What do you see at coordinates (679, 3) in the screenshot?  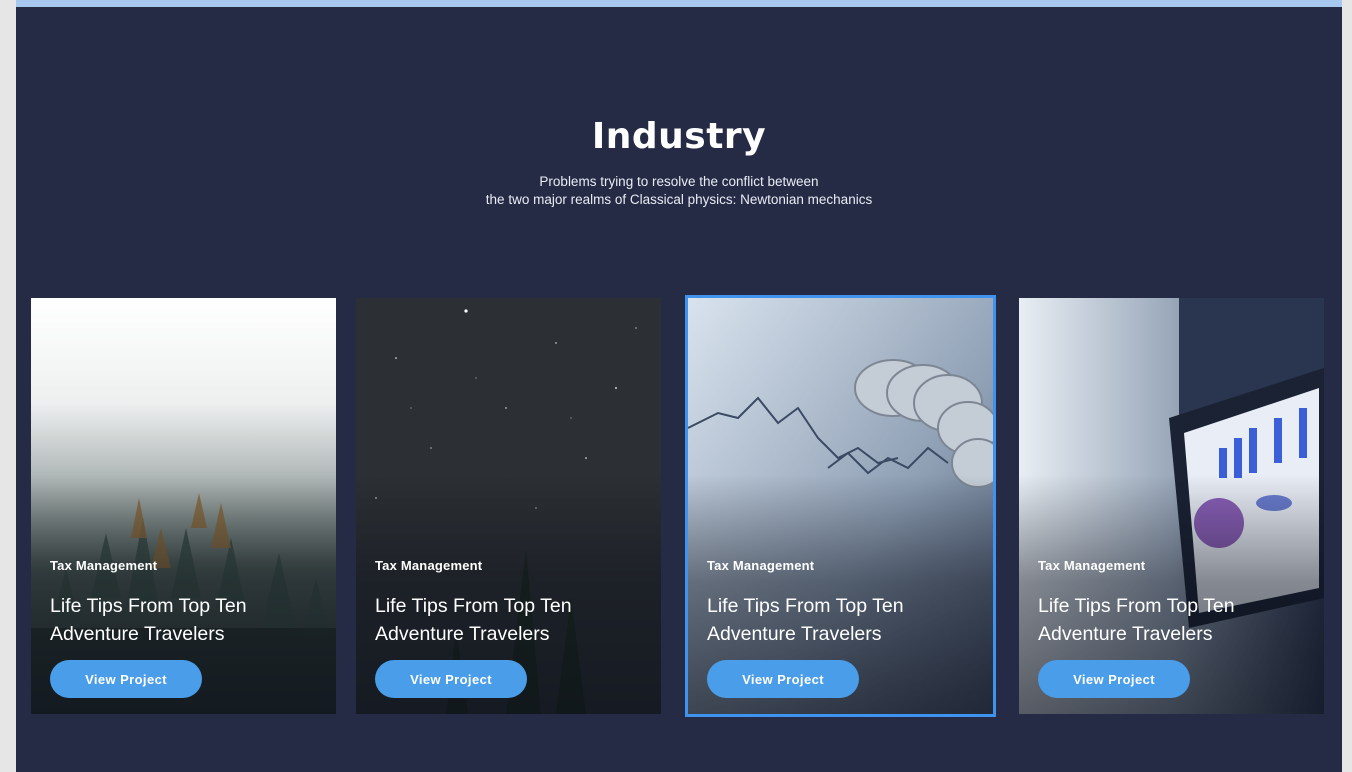 I see `top-bar` at bounding box center [679, 3].